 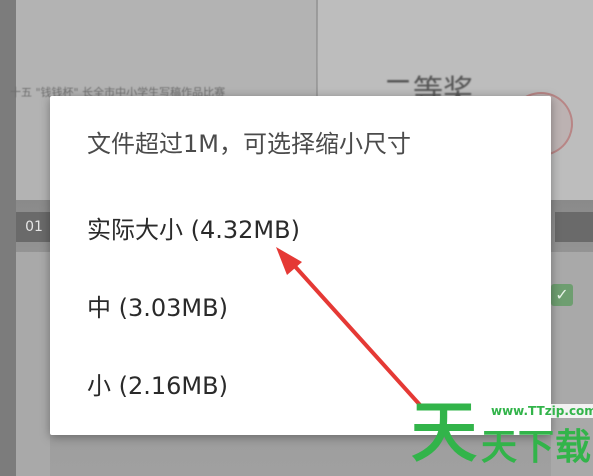 I want to click on background-left-strip, so click(x=8, y=238).